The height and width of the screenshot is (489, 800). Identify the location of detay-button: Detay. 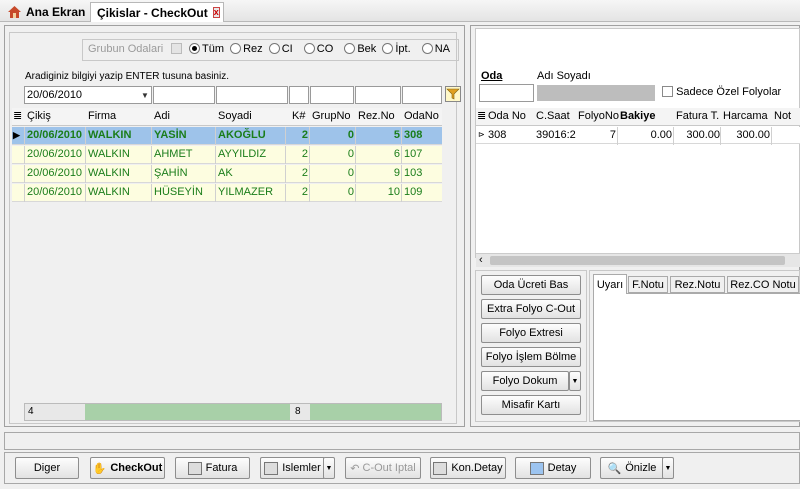
(553, 468).